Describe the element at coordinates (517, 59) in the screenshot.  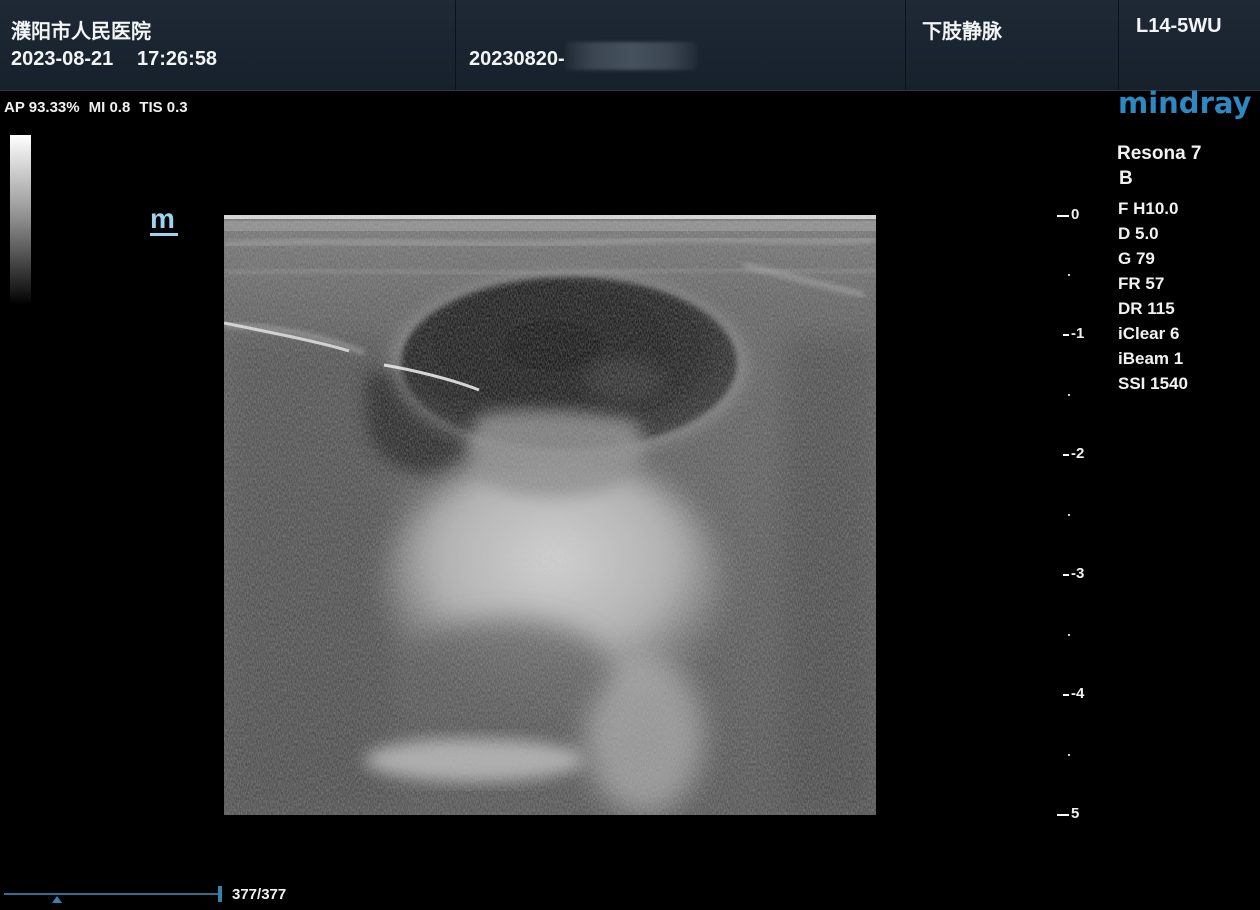
I see `patient-id: 20230820-` at that location.